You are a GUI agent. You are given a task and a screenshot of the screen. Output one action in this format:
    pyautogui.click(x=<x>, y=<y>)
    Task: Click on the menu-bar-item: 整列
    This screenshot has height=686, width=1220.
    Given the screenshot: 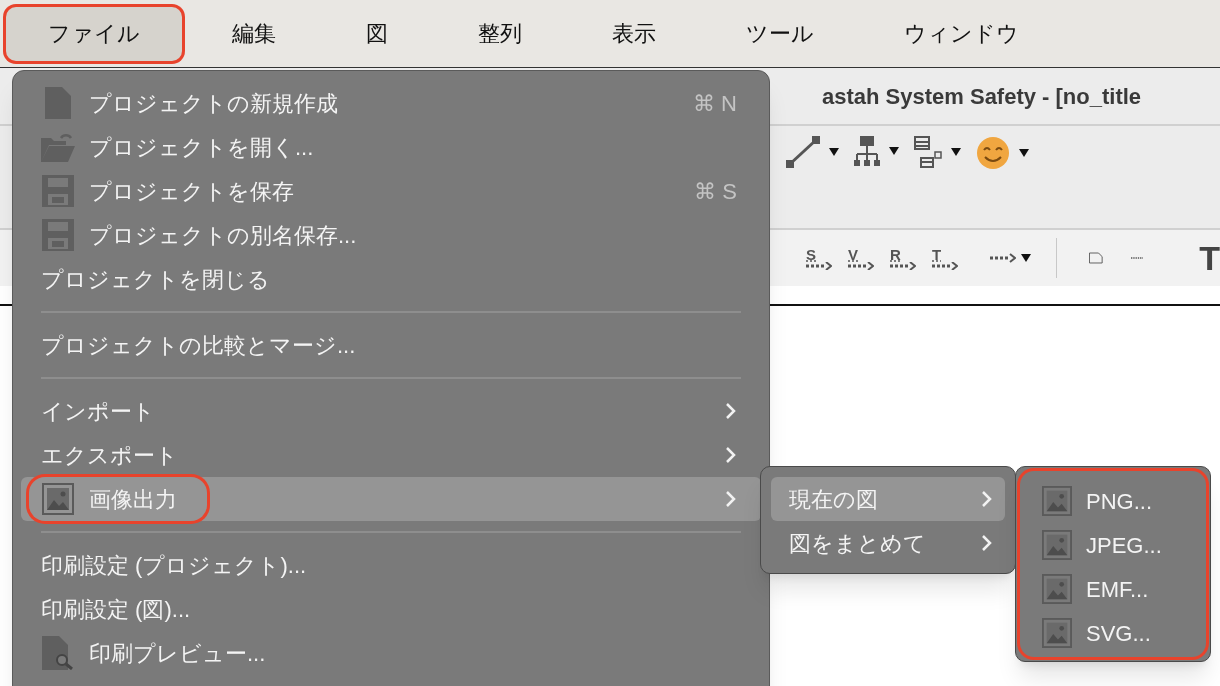 What is the action you would take?
    pyautogui.click(x=500, y=33)
    